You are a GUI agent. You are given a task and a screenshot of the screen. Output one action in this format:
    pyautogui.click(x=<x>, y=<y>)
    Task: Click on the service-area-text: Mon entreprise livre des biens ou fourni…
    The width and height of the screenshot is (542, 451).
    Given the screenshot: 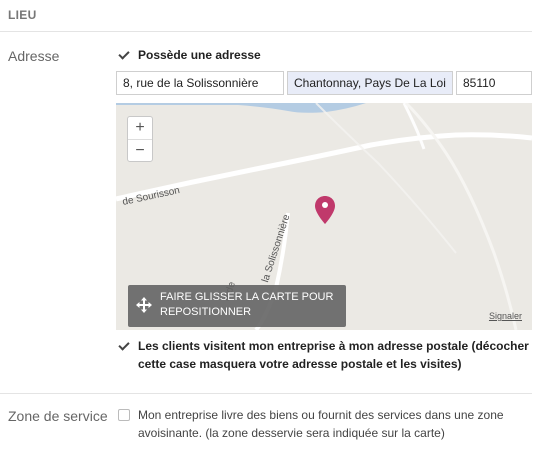 What is the action you would take?
    pyautogui.click(x=321, y=424)
    